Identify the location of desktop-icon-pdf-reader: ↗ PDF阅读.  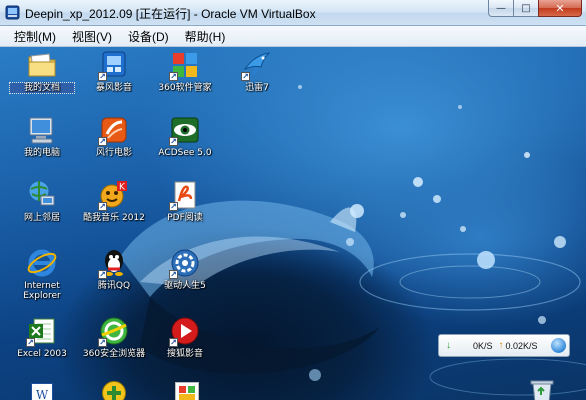
(185, 201).